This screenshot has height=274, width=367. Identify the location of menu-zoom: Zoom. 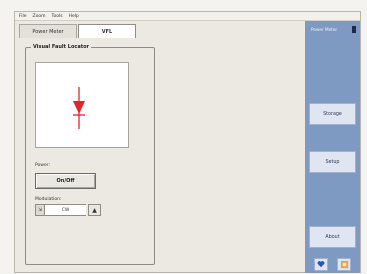
(39, 16).